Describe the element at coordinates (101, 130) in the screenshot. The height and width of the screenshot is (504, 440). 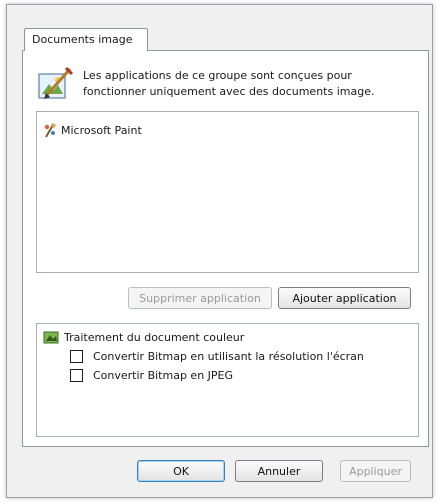
I see `list-item-label: Microsoft Paint` at that location.